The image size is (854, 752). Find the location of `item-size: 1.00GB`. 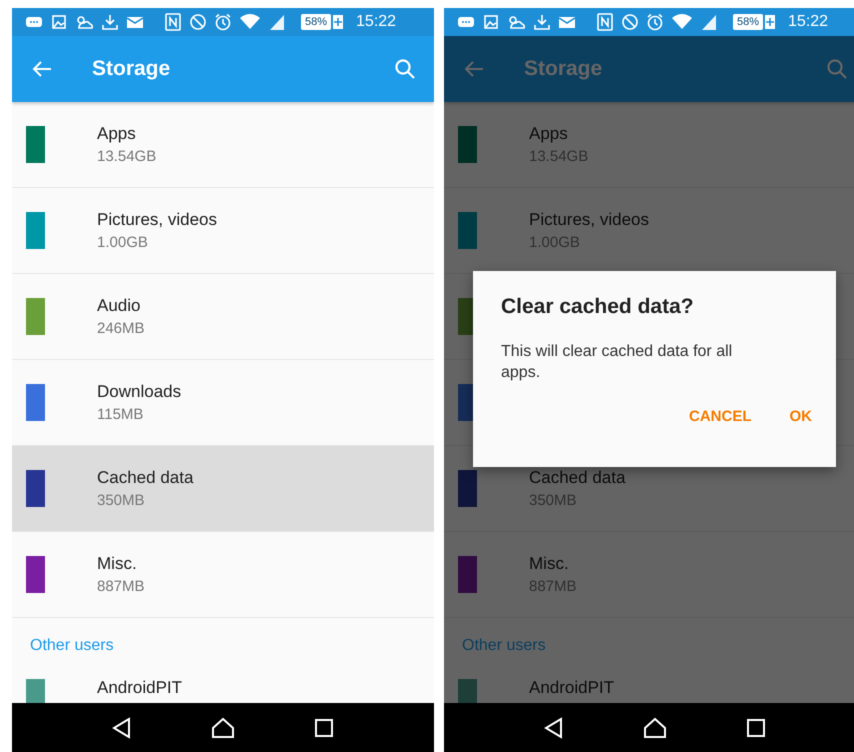

item-size: 1.00GB is located at coordinates (123, 242).